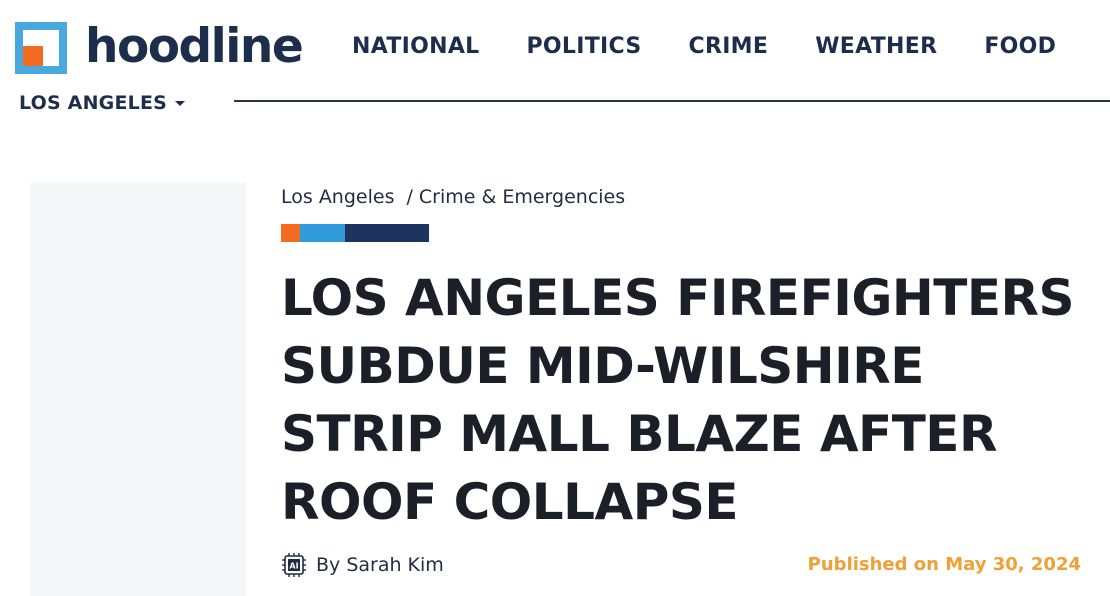 The width and height of the screenshot is (1110, 596). I want to click on main-nav: NATIONAL POLITICS CRIME WEATHER FOOD, so click(704, 46).